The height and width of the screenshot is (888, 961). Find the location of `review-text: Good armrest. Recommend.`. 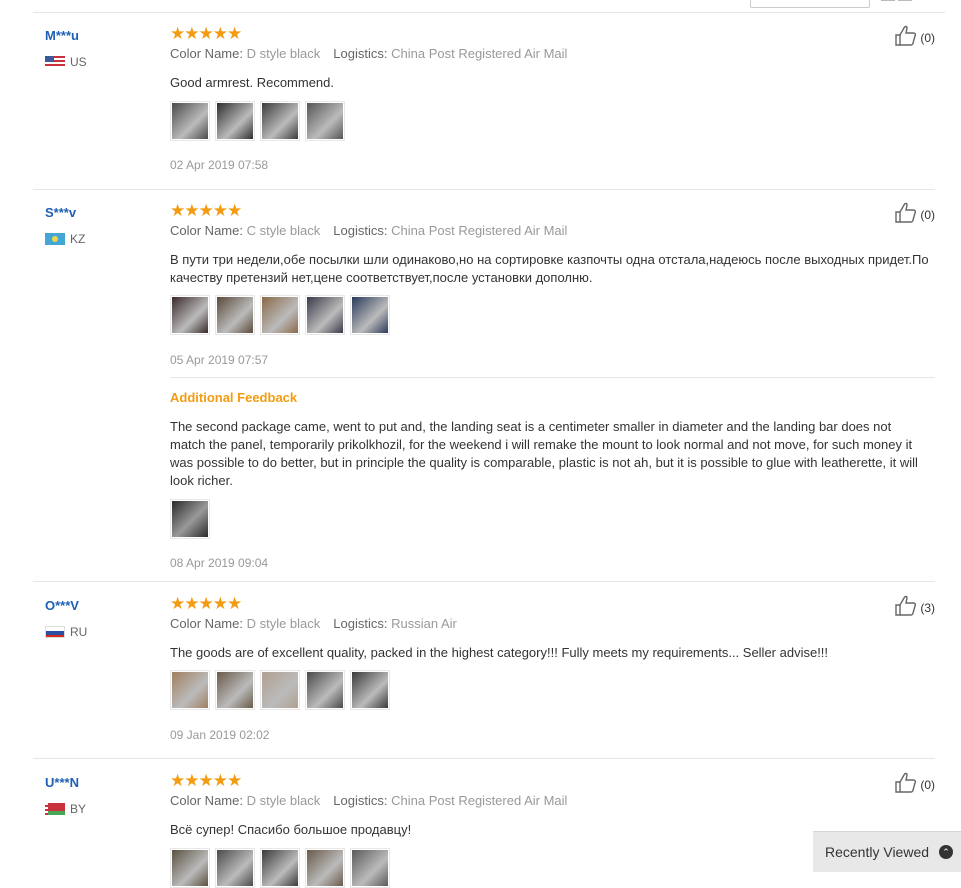

review-text: Good armrest. Recommend. is located at coordinates (252, 82).